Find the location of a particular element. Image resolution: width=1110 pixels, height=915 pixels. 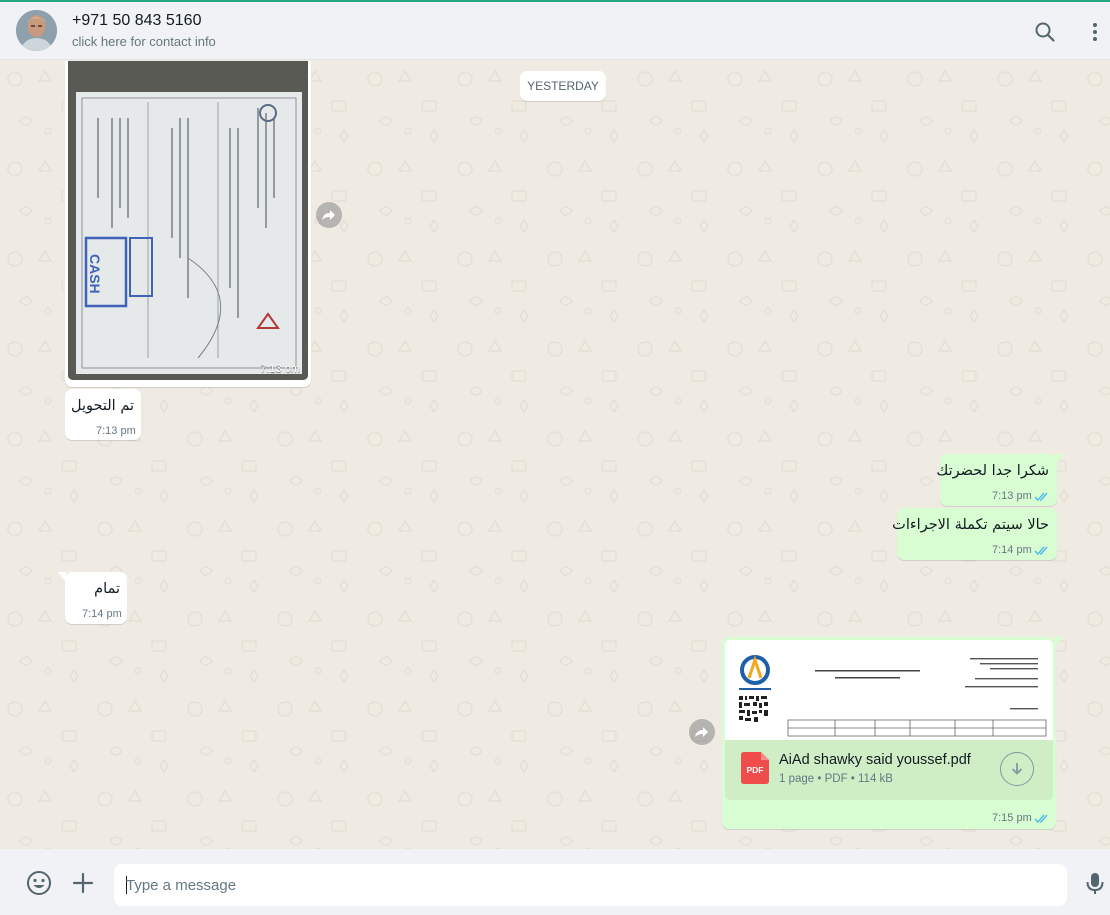

receipt-photo: CASH 7:13 pm is located at coordinates (188, 220).